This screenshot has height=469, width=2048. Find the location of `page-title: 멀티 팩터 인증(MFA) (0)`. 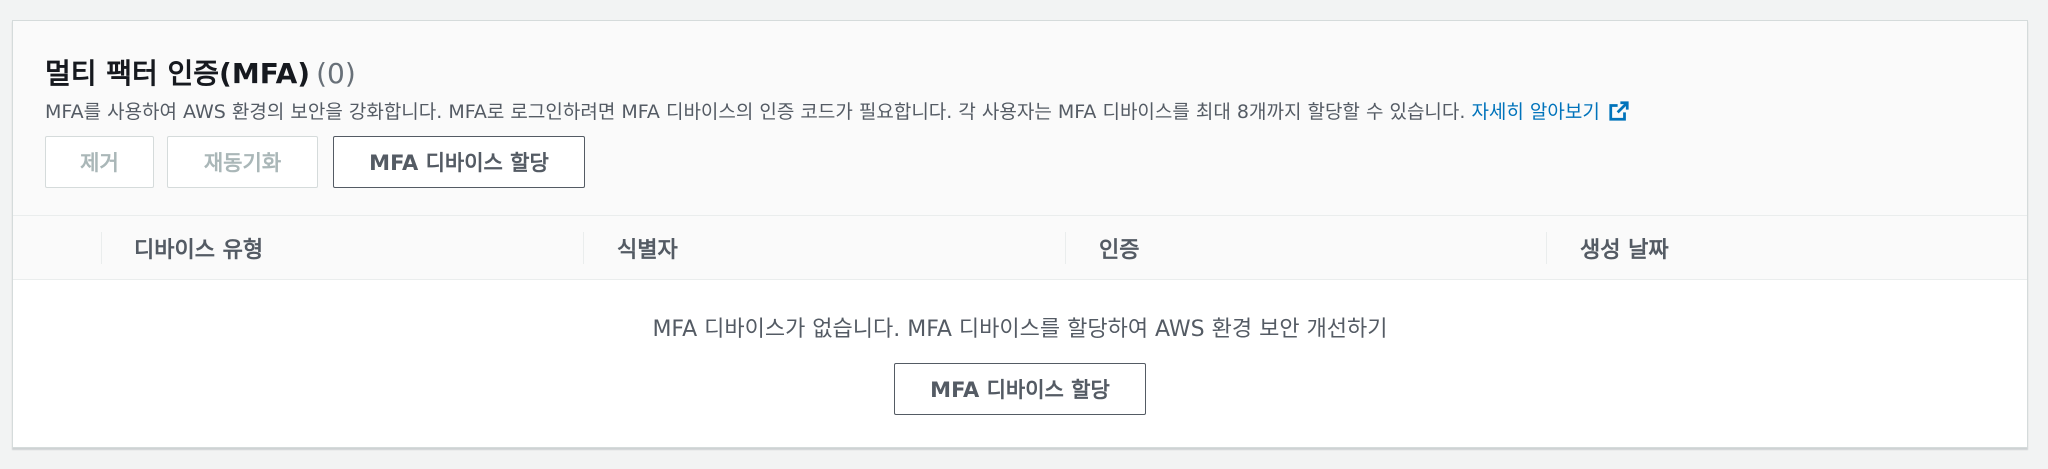

page-title: 멀티 팩터 인증(MFA) (0) is located at coordinates (200, 72).